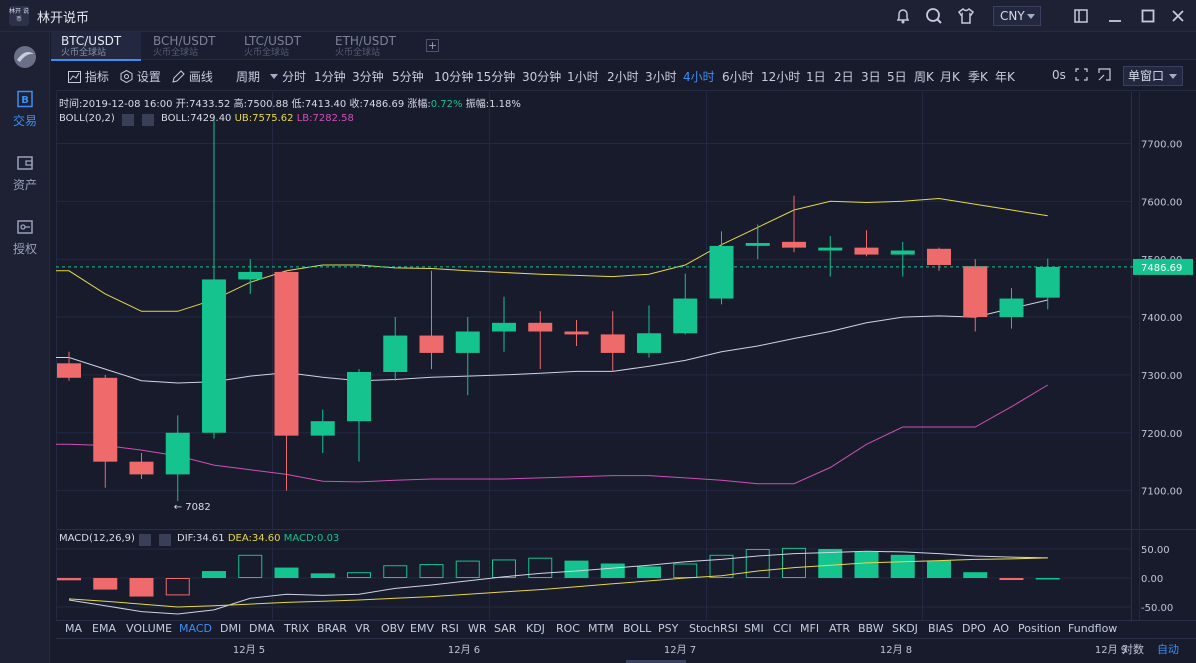  What do you see at coordinates (188, 46) in the screenshot?
I see `tab-bch-usdt: BCH/USDT 火币全球站` at bounding box center [188, 46].